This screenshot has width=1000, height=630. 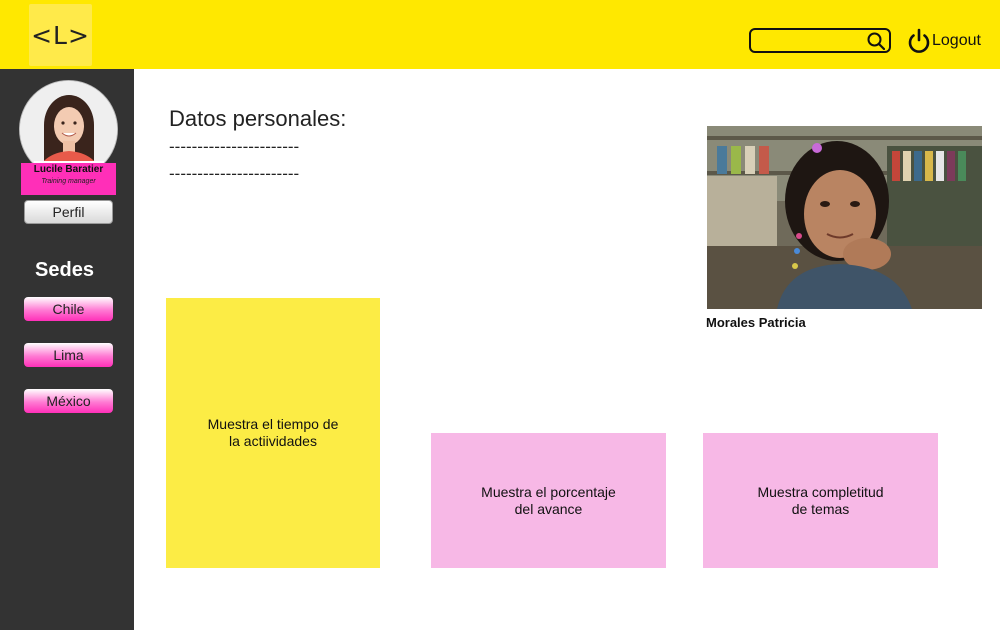 What do you see at coordinates (820, 491) in the screenshot?
I see `card-completitud-text: Muestra completitud` at bounding box center [820, 491].